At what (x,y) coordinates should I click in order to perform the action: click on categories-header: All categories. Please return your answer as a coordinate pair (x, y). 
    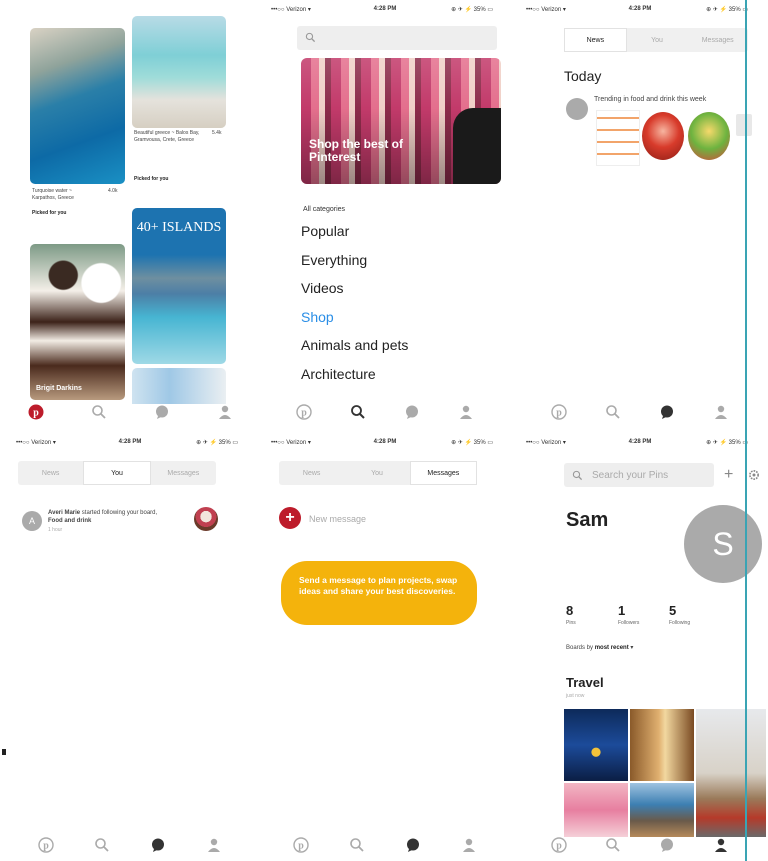
    Looking at the image, I should click on (324, 209).